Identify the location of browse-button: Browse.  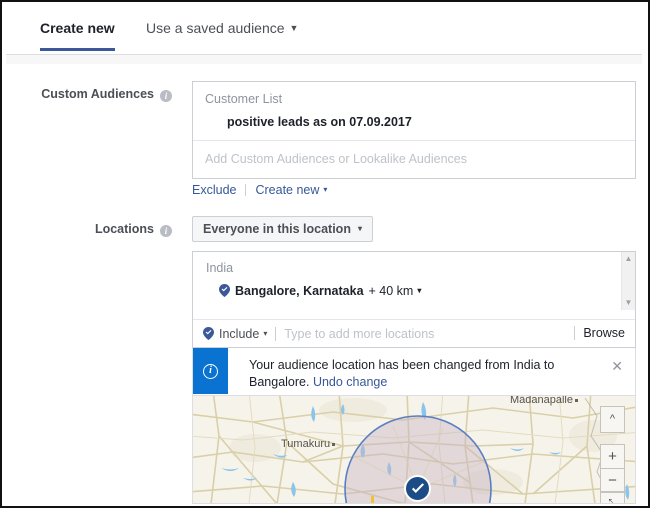
(595, 333).